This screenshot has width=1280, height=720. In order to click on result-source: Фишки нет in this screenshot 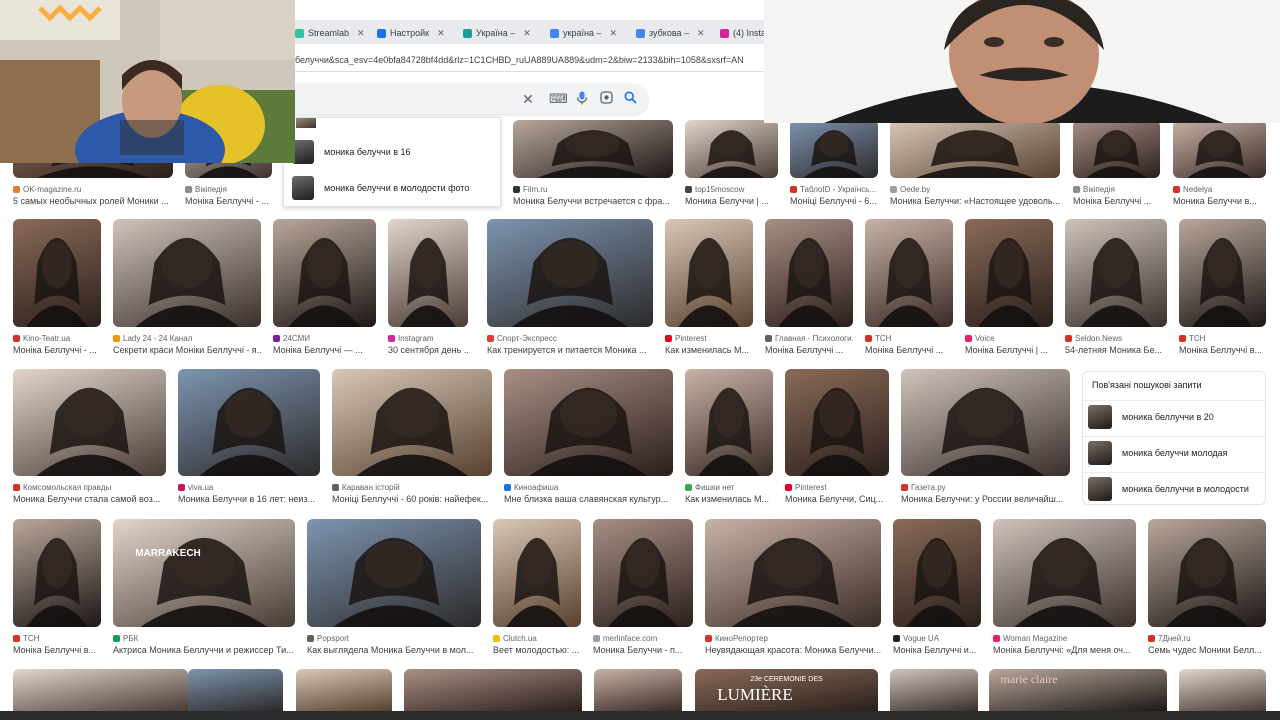, I will do `click(729, 487)`.